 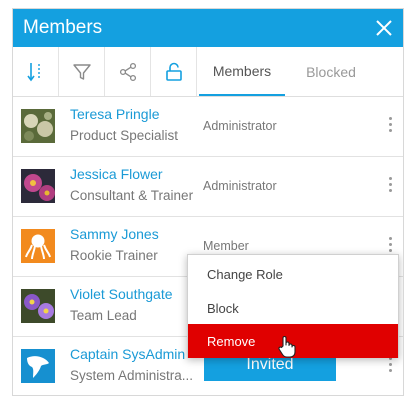 What do you see at coordinates (114, 255) in the screenshot?
I see `member-job-title: Rookie Trainer` at bounding box center [114, 255].